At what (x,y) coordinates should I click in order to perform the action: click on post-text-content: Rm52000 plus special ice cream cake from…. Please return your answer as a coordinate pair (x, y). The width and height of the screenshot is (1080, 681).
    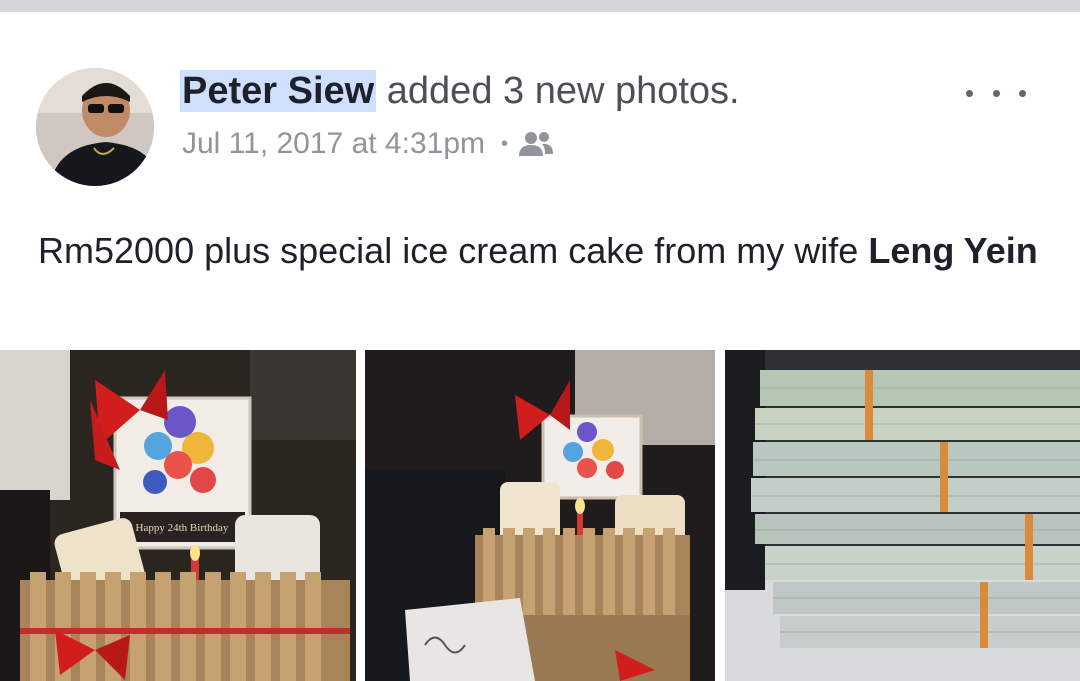
    Looking at the image, I should click on (448, 250).